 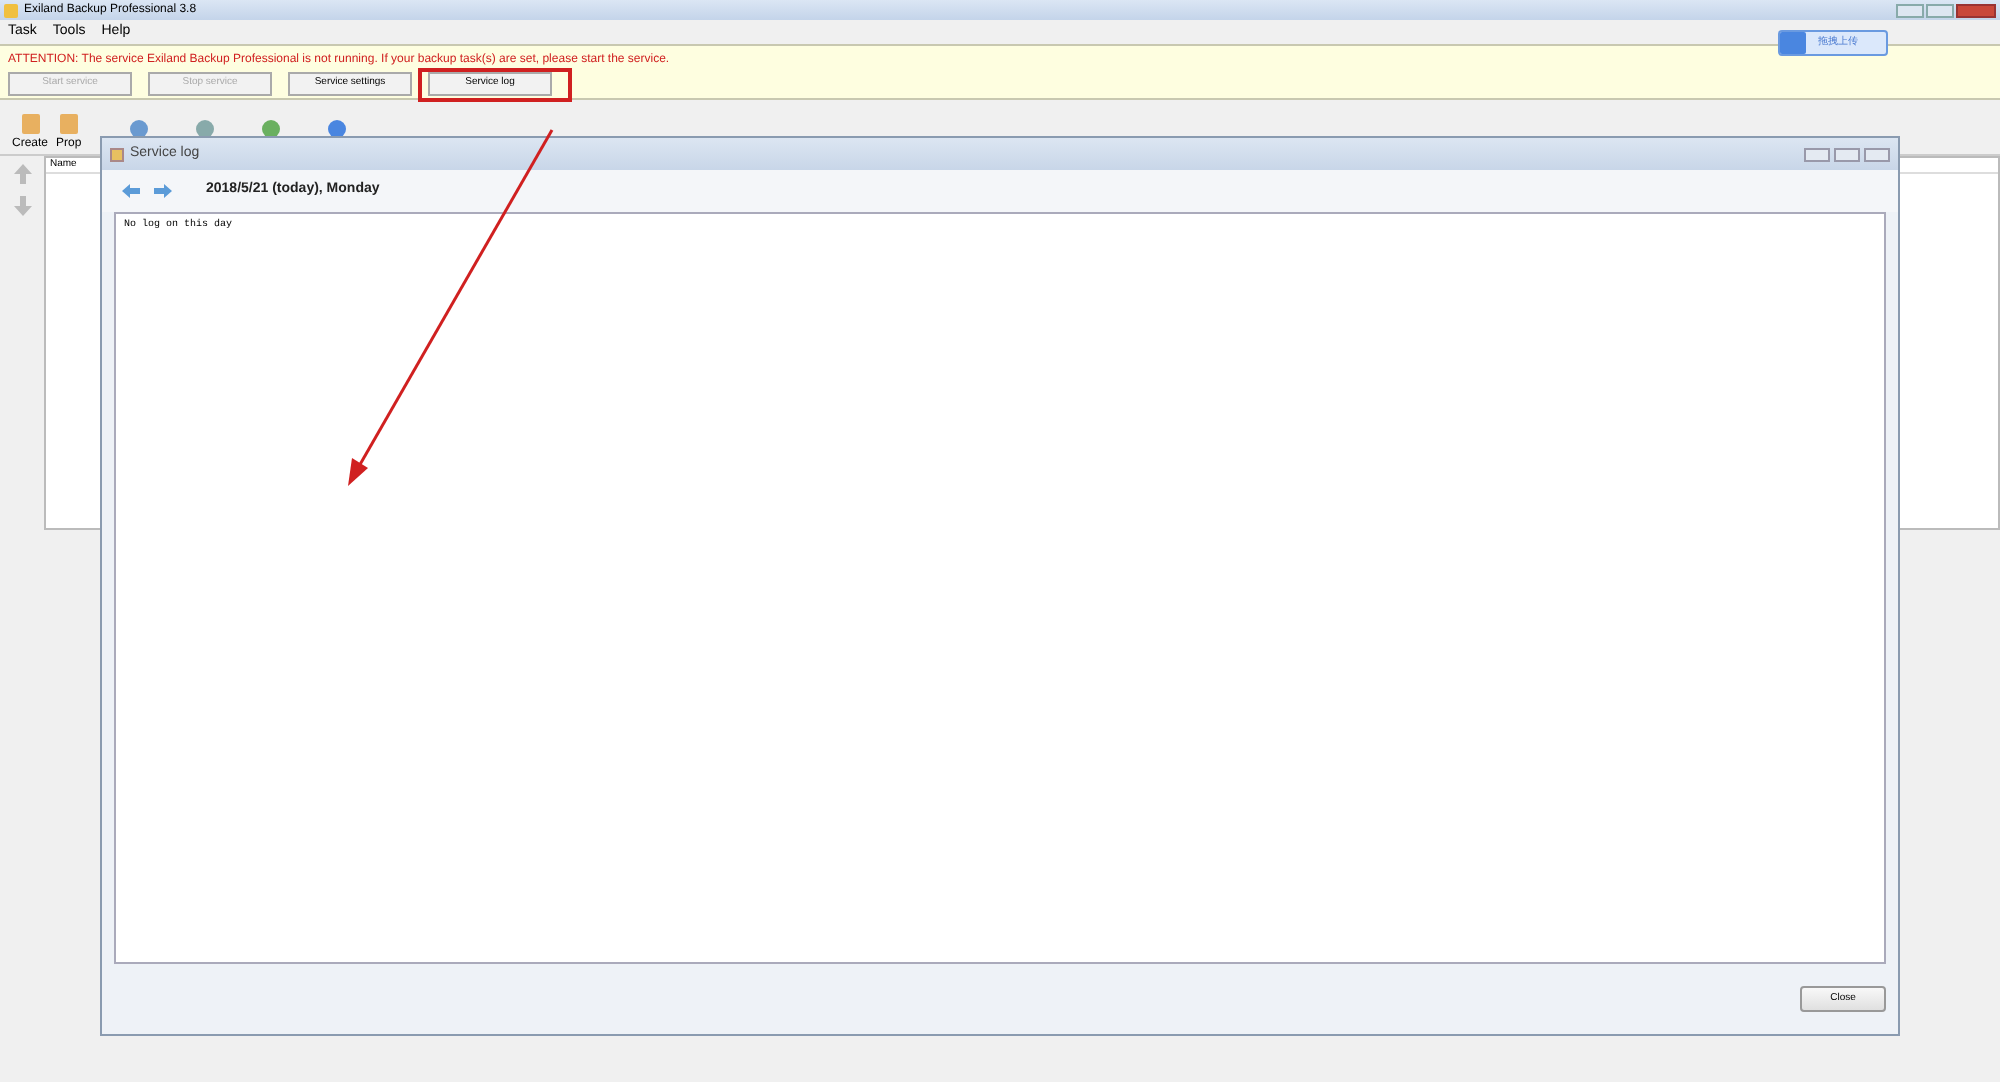 I want to click on back-arrow-icon, so click(x=131, y=191).